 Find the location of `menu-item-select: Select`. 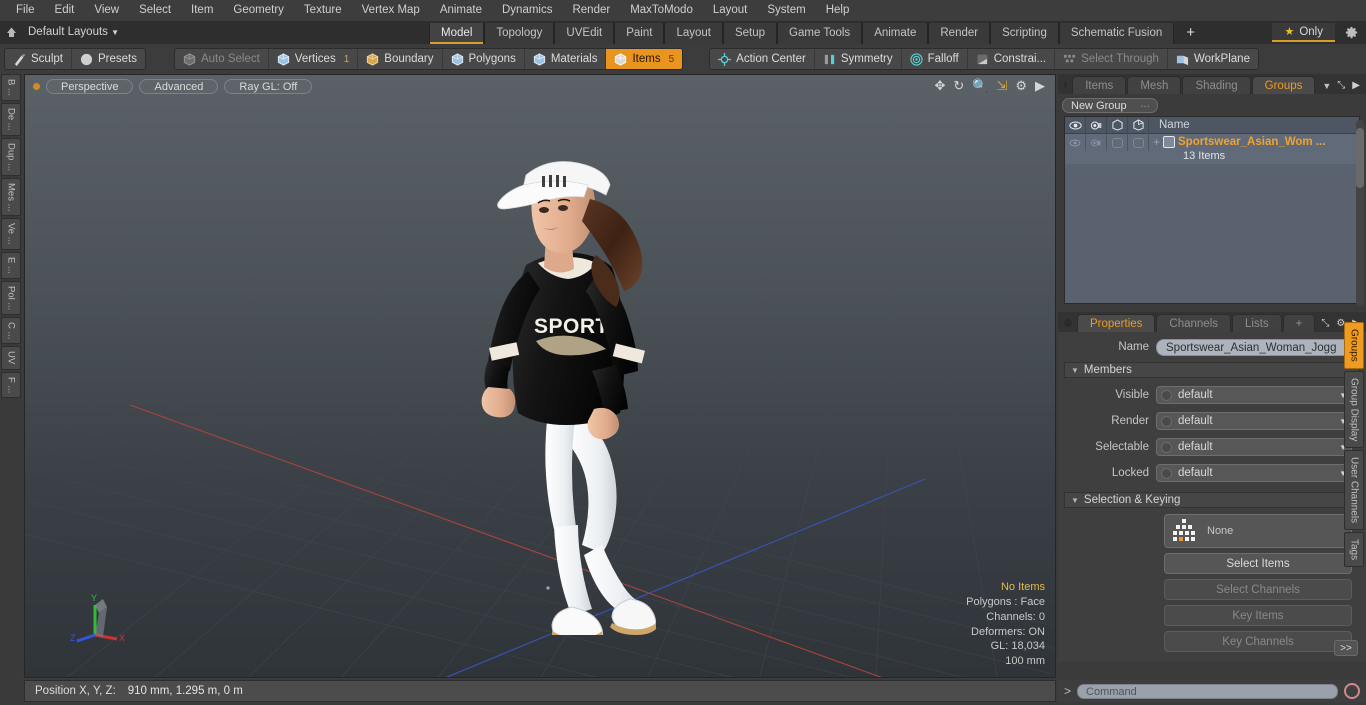

menu-item-select: Select is located at coordinates (155, 10).